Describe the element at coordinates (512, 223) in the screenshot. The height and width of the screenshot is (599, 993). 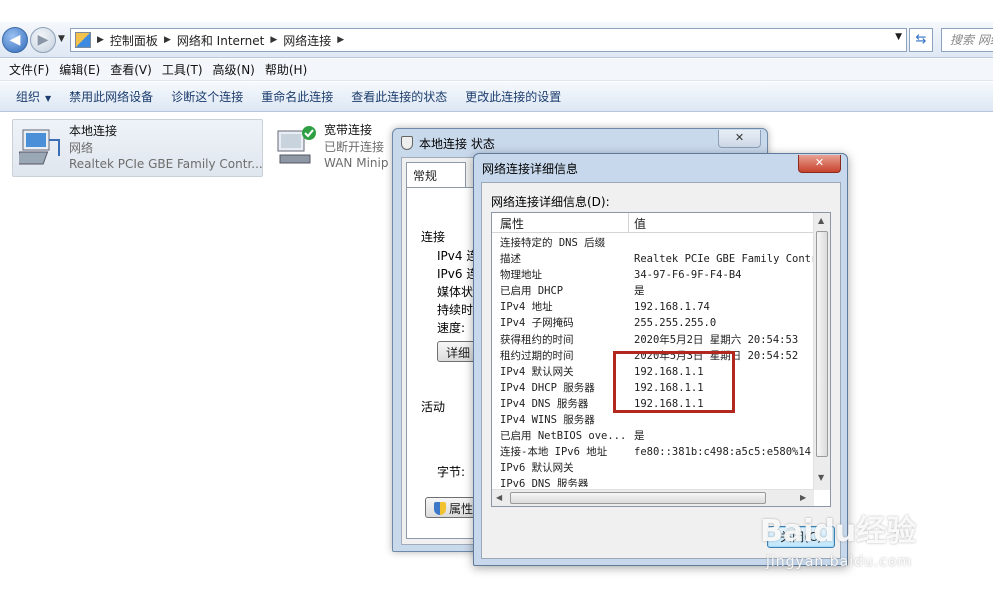
I see `column-header-property: 属性` at that location.